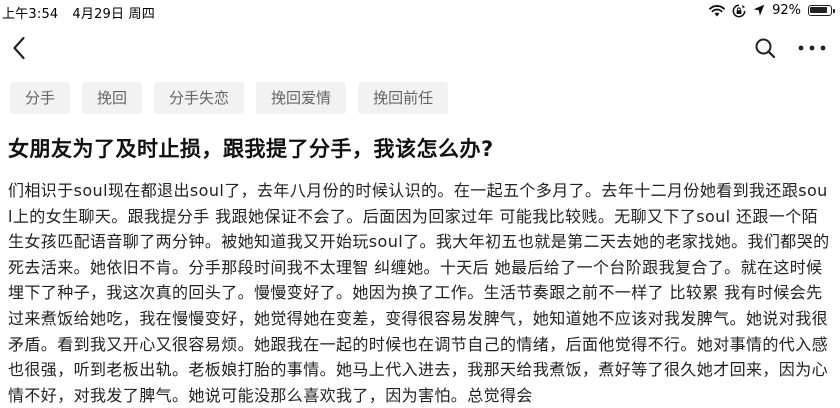  I want to click on status-bar: 上午3:54 4月29日 周四 92%, so click(420, 12).